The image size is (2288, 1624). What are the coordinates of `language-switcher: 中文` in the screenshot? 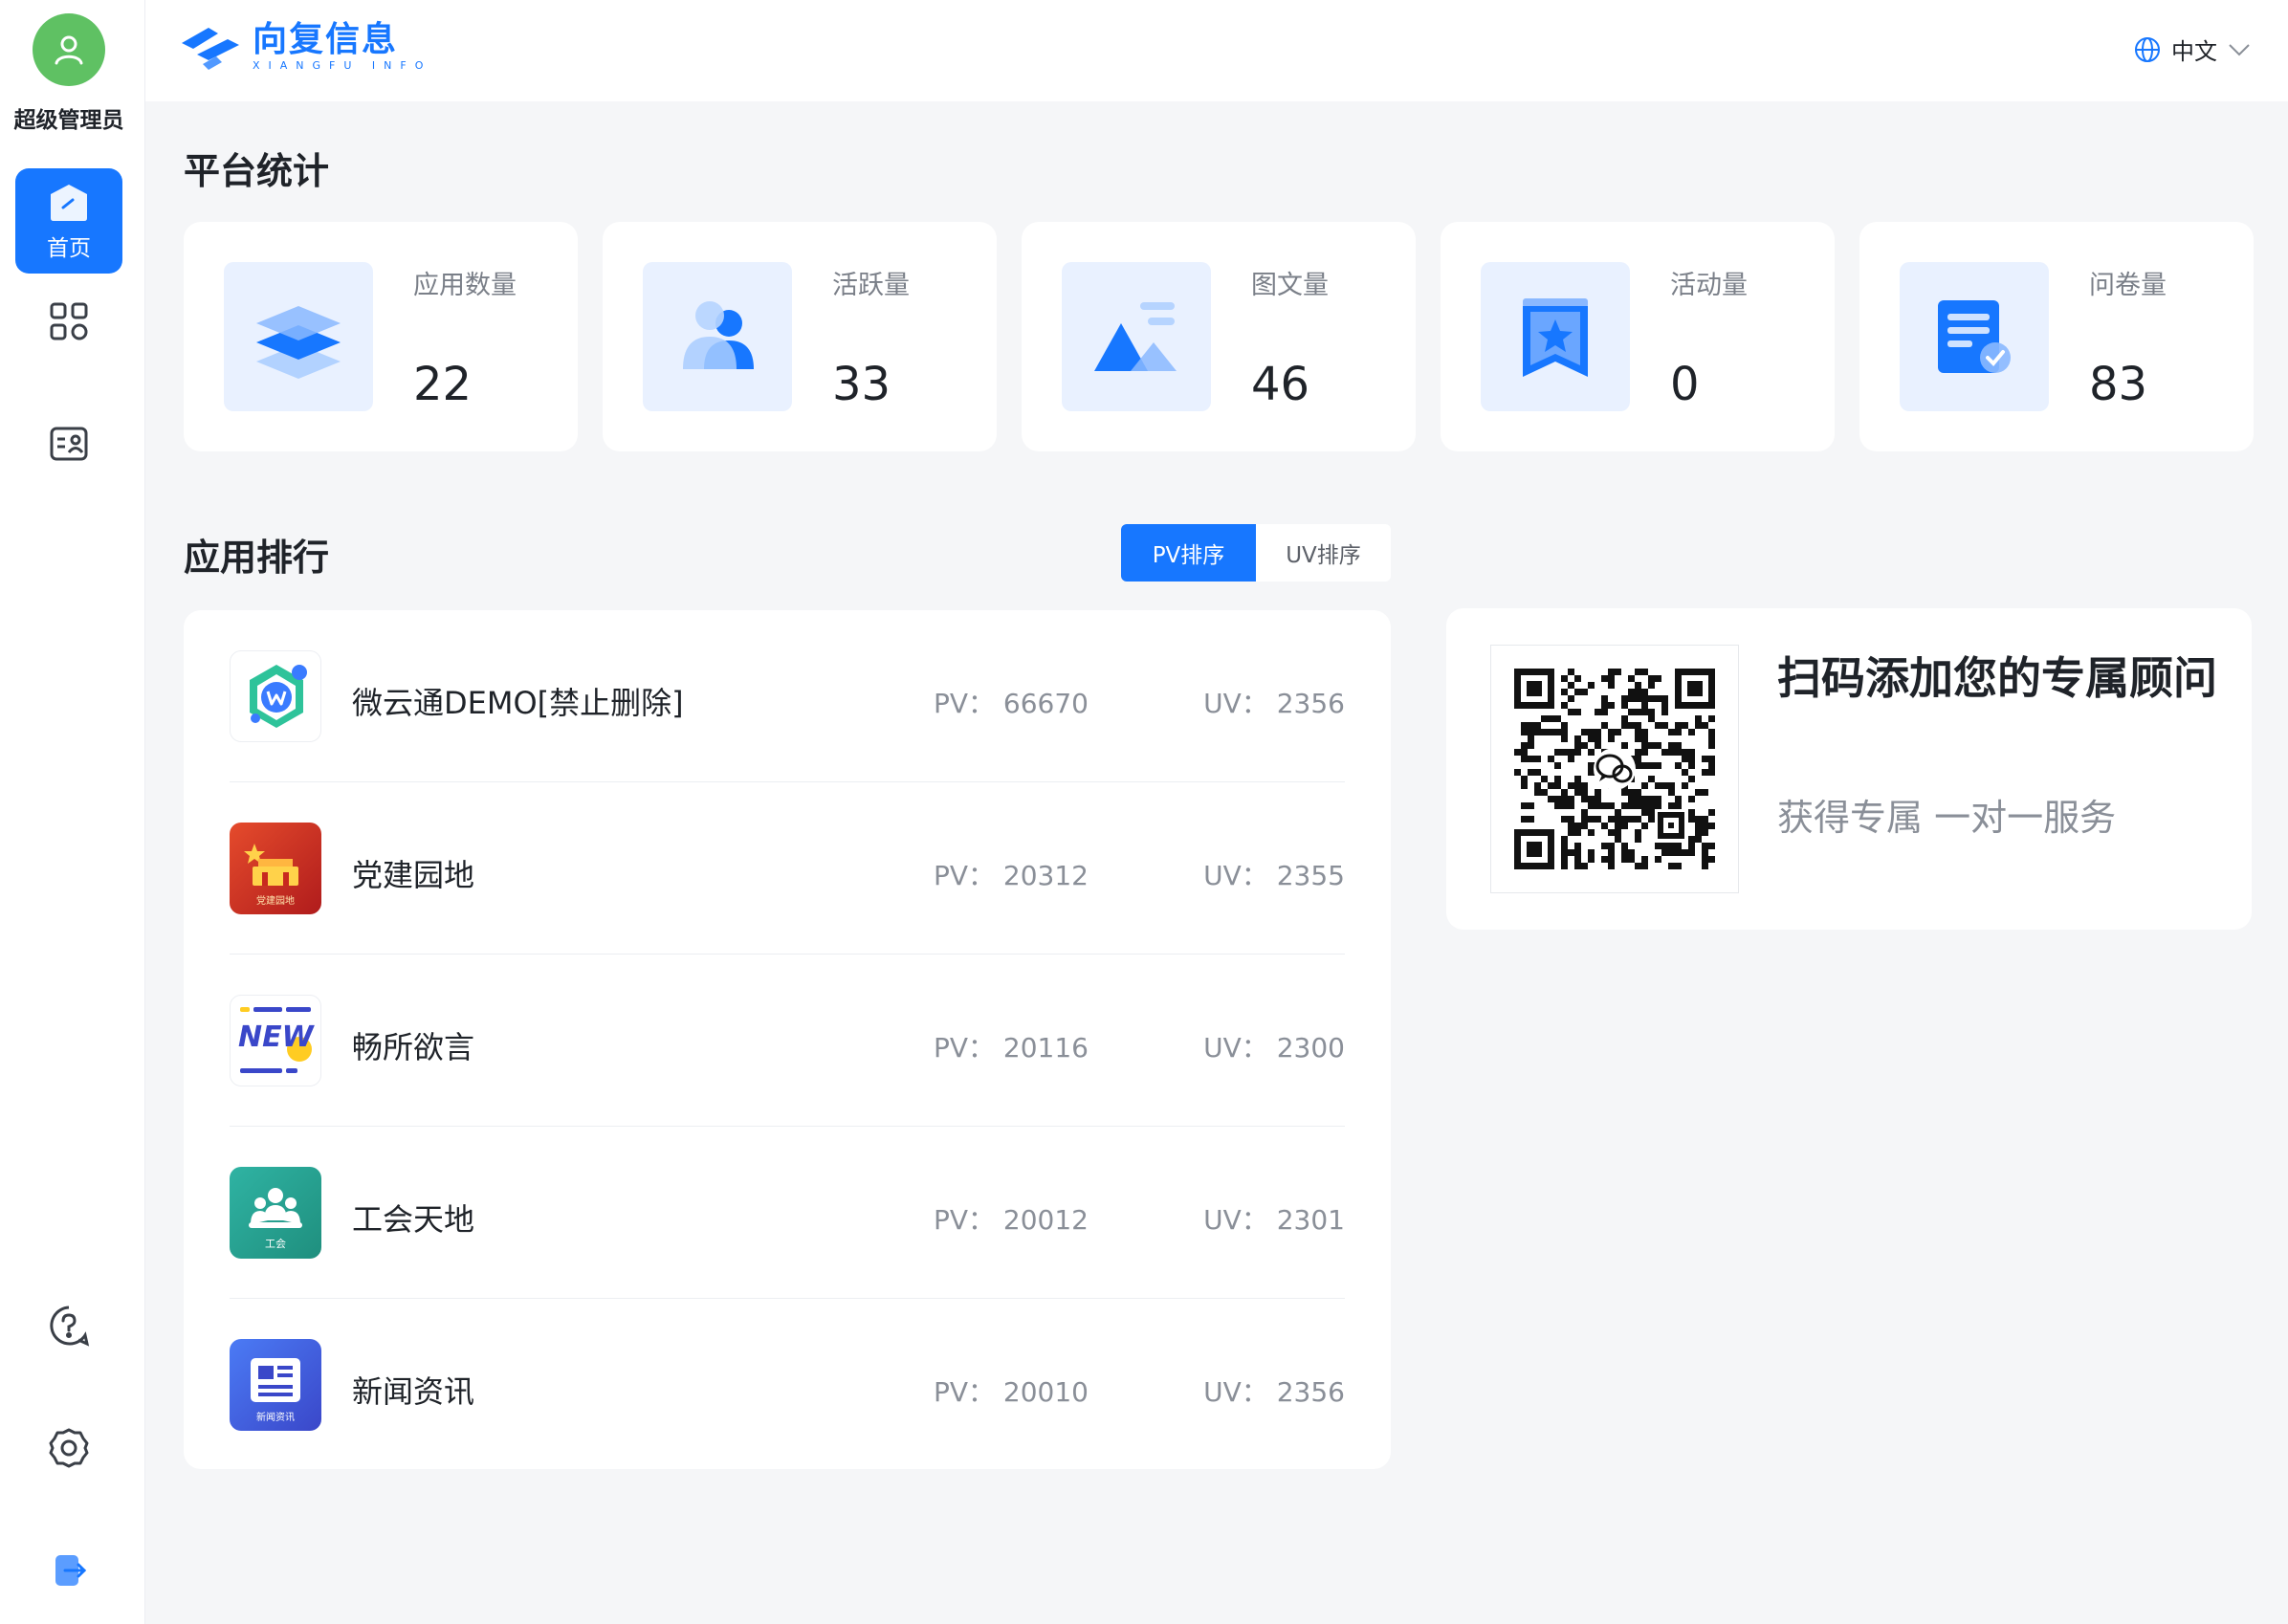 It's located at (2192, 50).